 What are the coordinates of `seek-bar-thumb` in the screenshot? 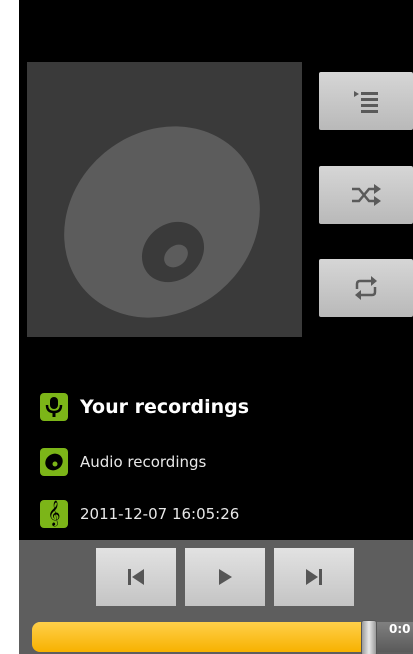 It's located at (369, 637).